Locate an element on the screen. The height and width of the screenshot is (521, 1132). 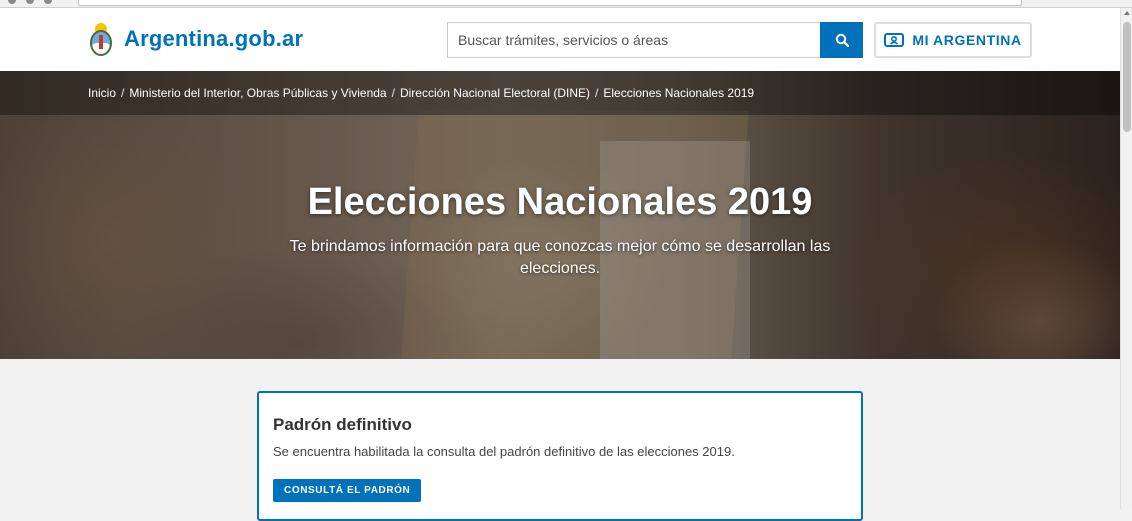
breadcrumb-item-inicio: Inicio is located at coordinates (102, 93).